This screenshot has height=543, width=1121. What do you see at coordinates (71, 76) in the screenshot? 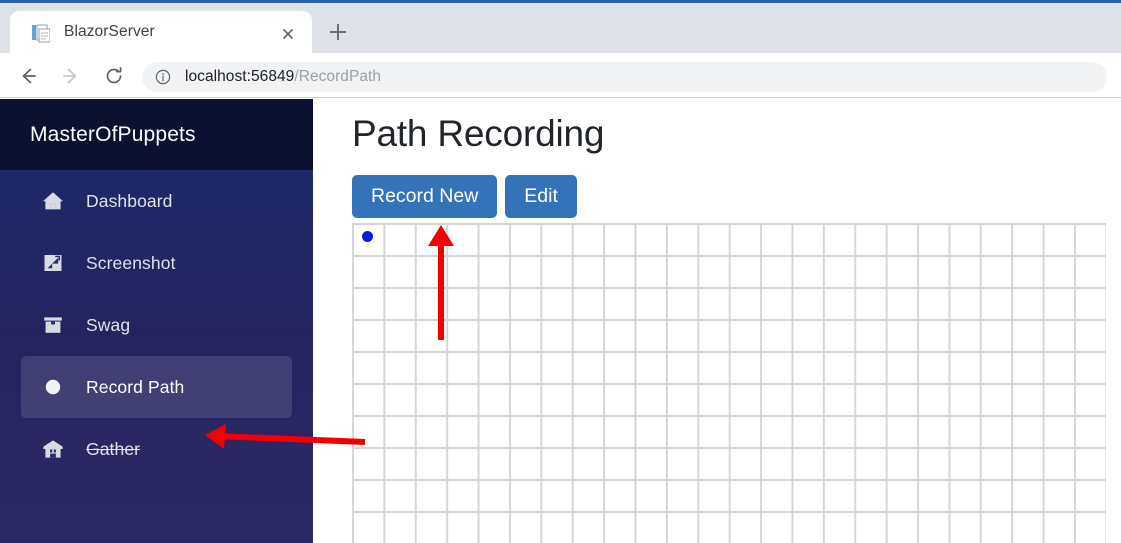
I see `arrow-right-icon` at bounding box center [71, 76].